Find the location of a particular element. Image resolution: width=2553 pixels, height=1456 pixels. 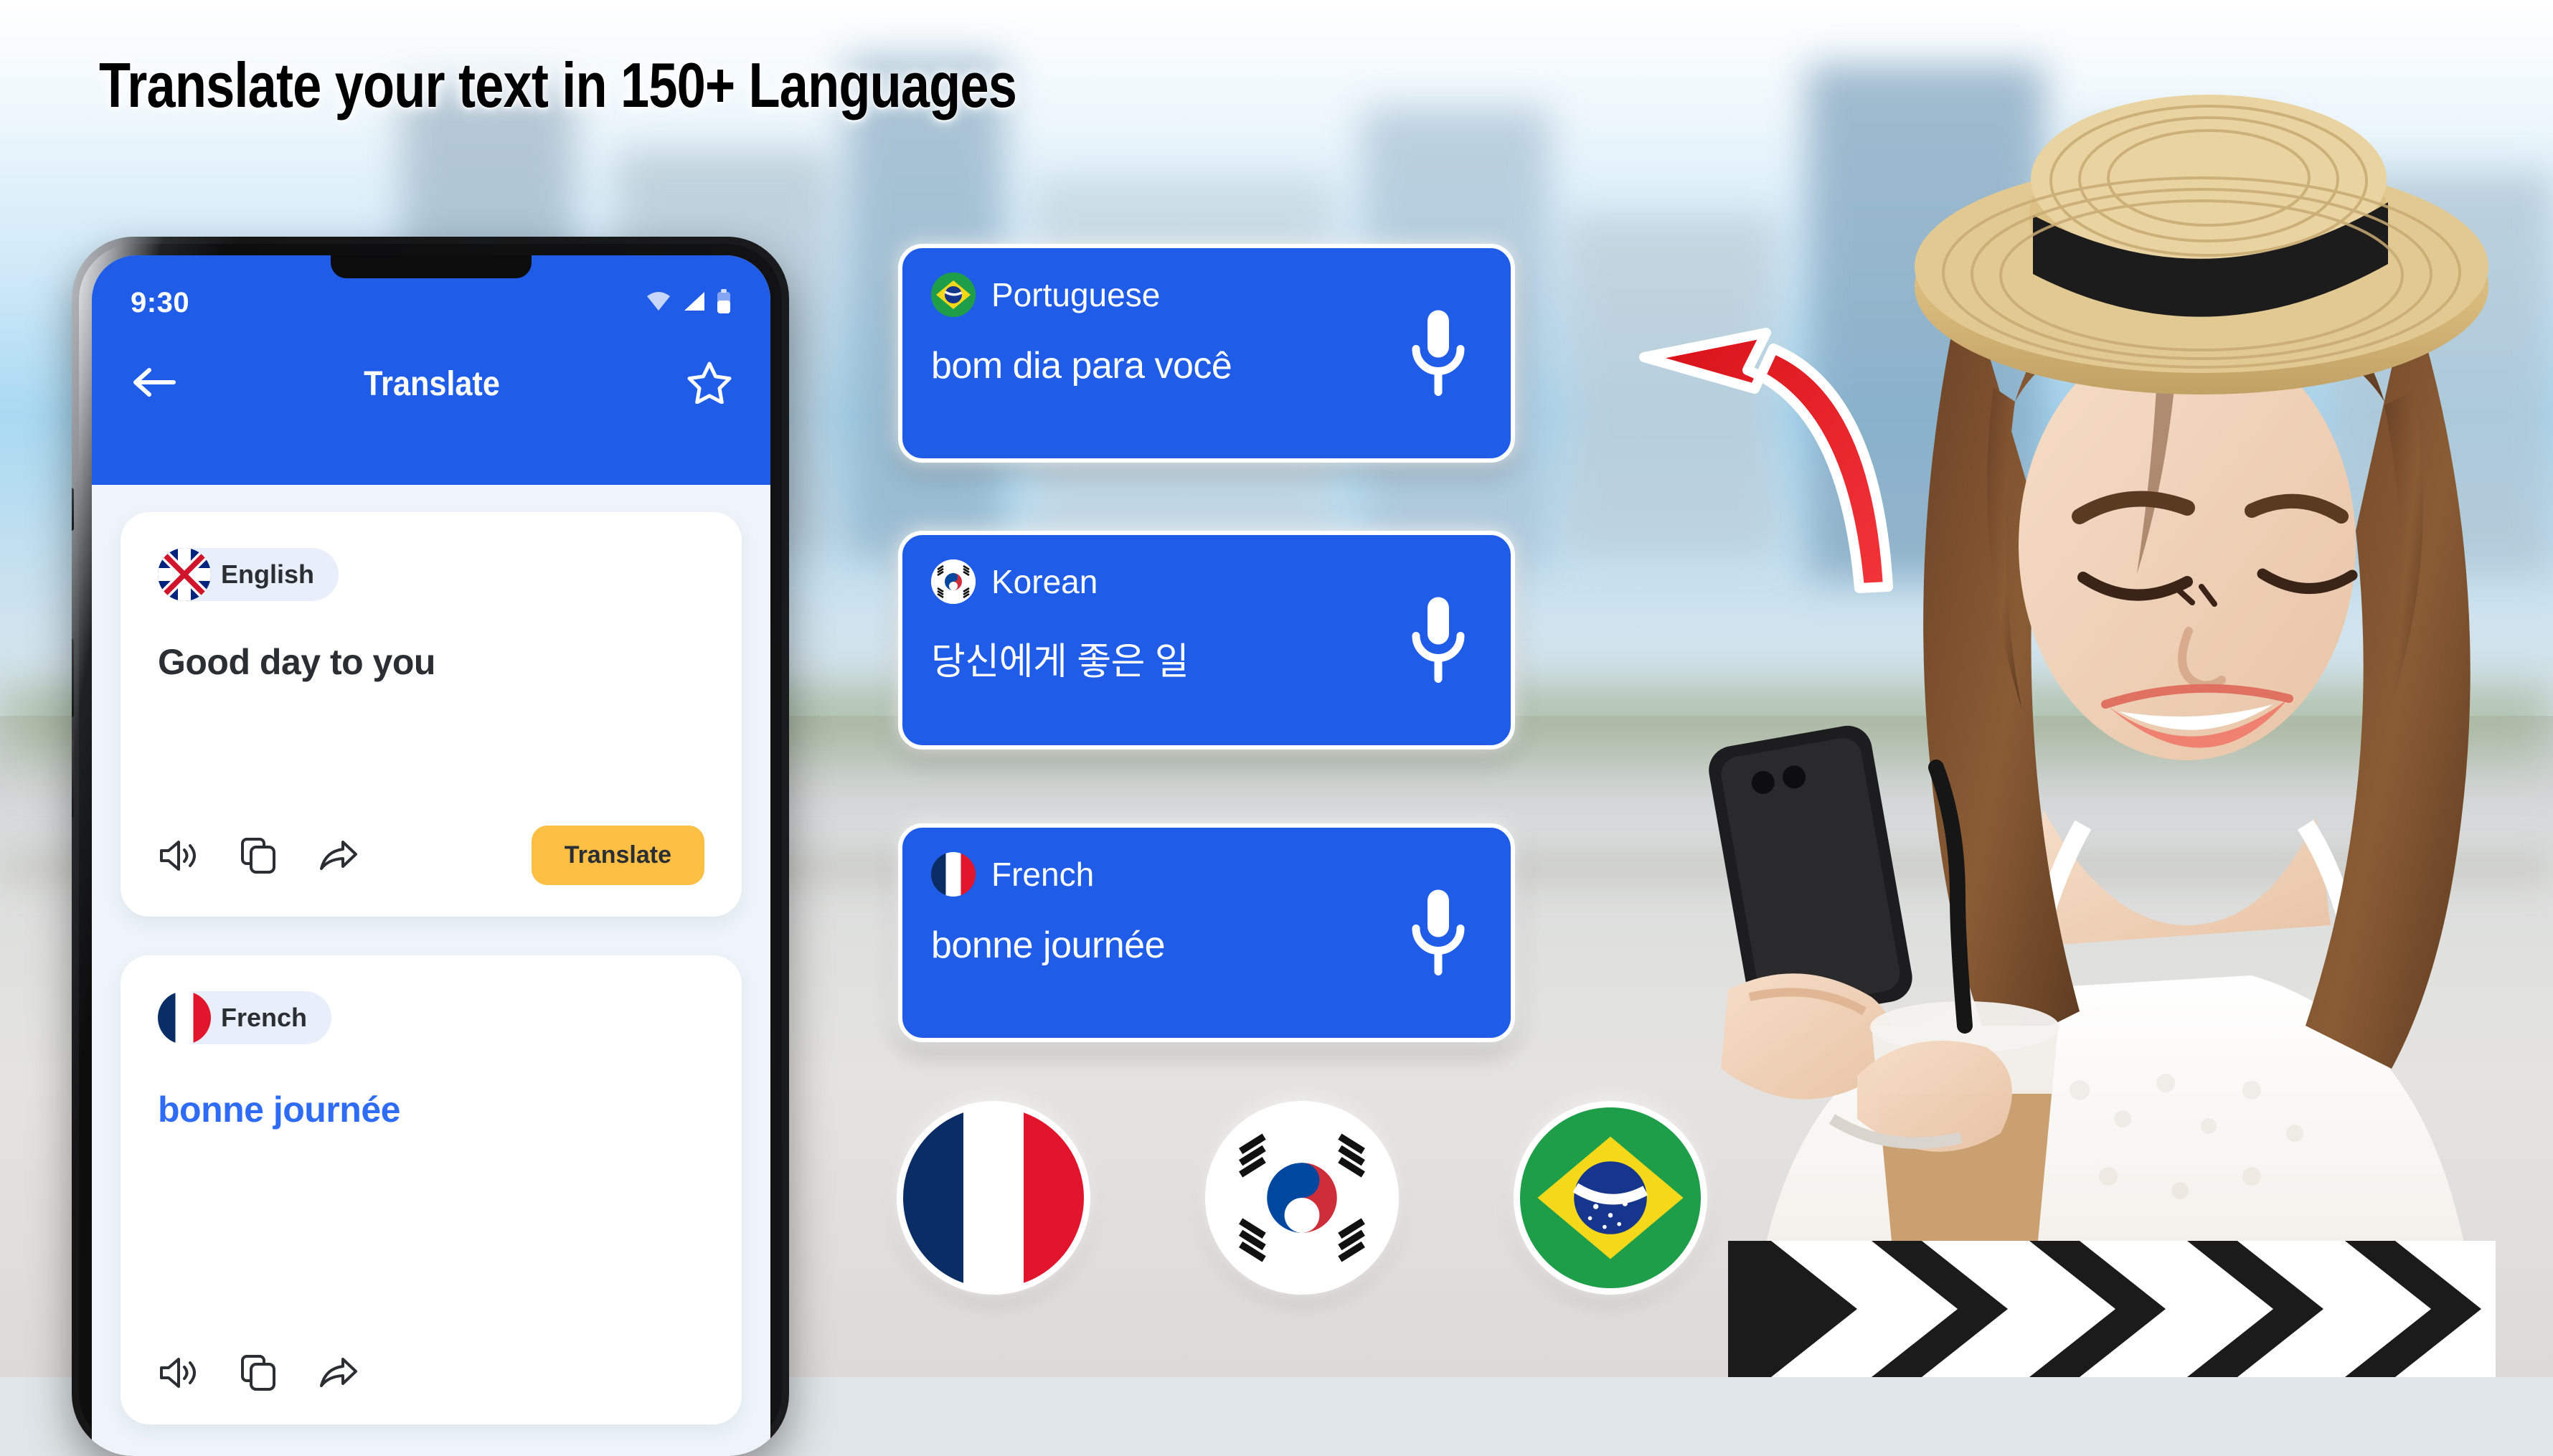

app-bar-title-row: Translate is located at coordinates (431, 363).